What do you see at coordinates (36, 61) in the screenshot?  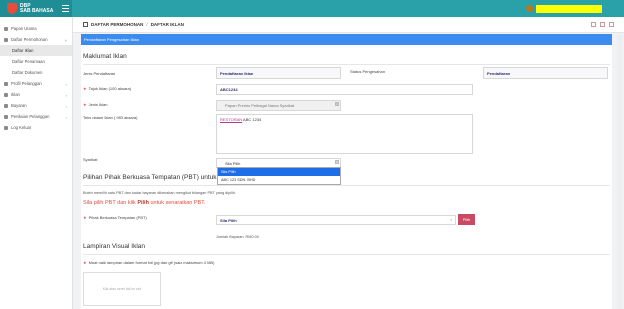 I see `sidebar-subitem-daftar-penamaan: Daftar Penamaan` at bounding box center [36, 61].